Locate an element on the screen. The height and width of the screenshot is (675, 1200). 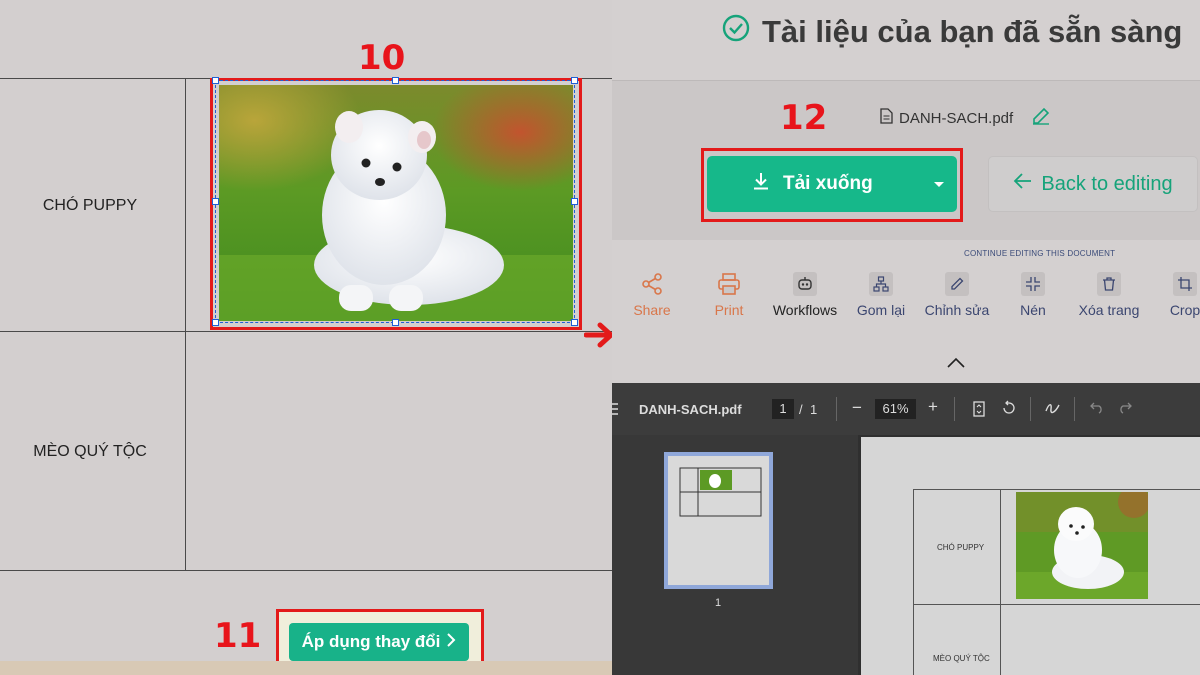
fit-page-icon is located at coordinates (979, 410).